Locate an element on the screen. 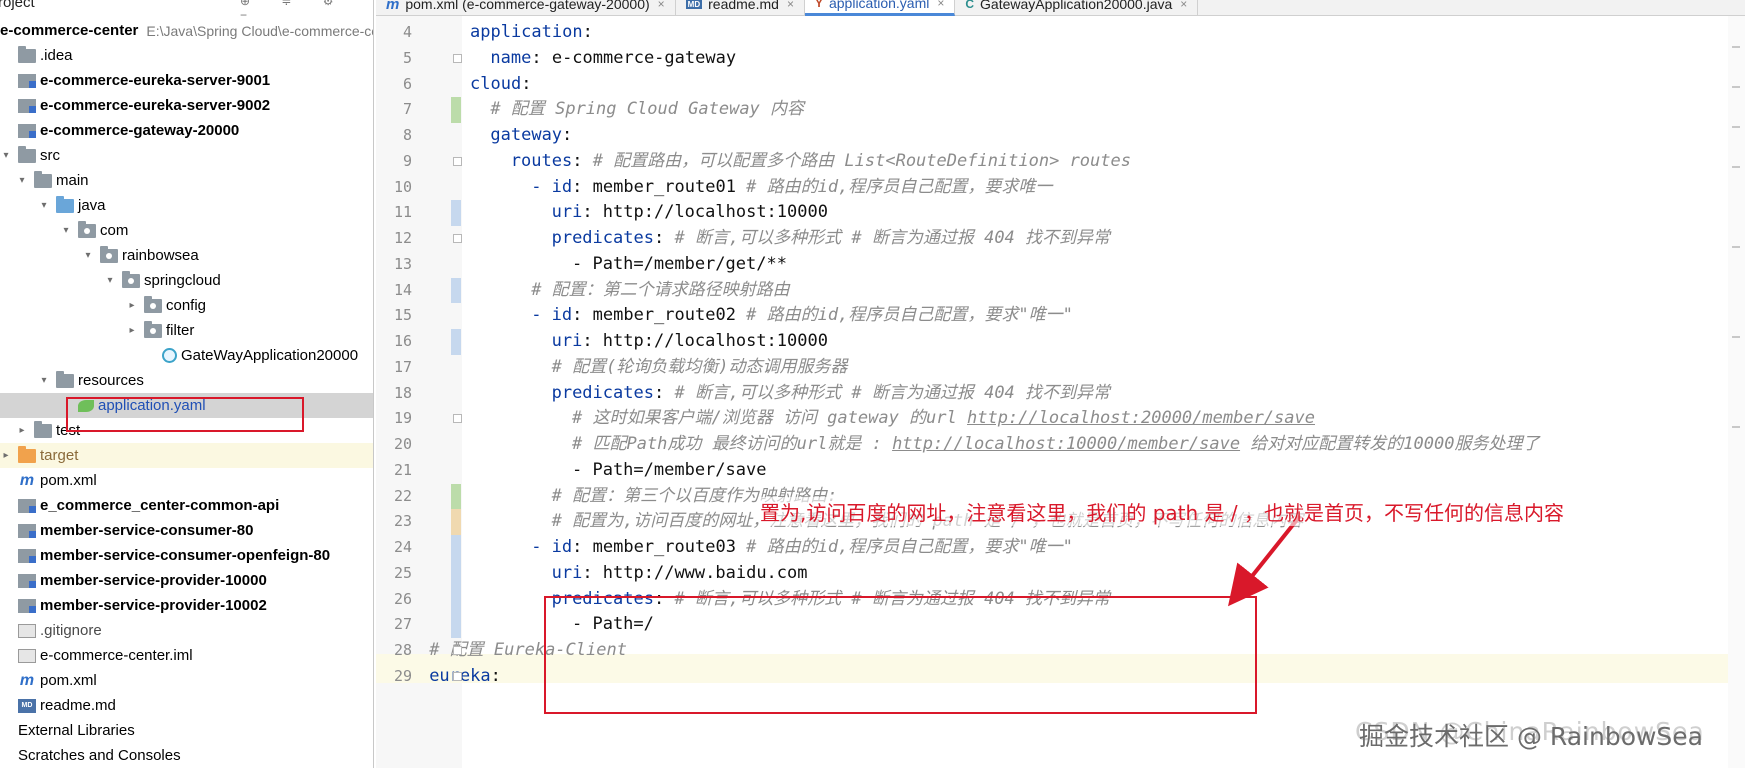 The height and width of the screenshot is (768, 1745). tree-item: ▸ config is located at coordinates (186, 305).